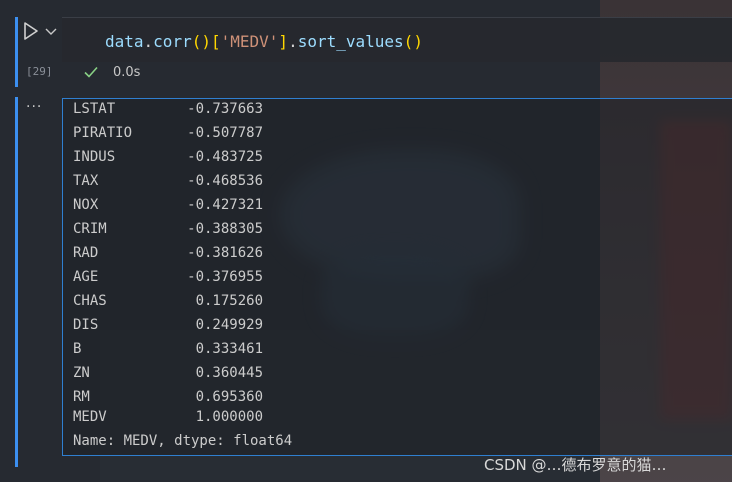 This screenshot has width=732, height=482. I want to click on run-cell-button, so click(31, 31).